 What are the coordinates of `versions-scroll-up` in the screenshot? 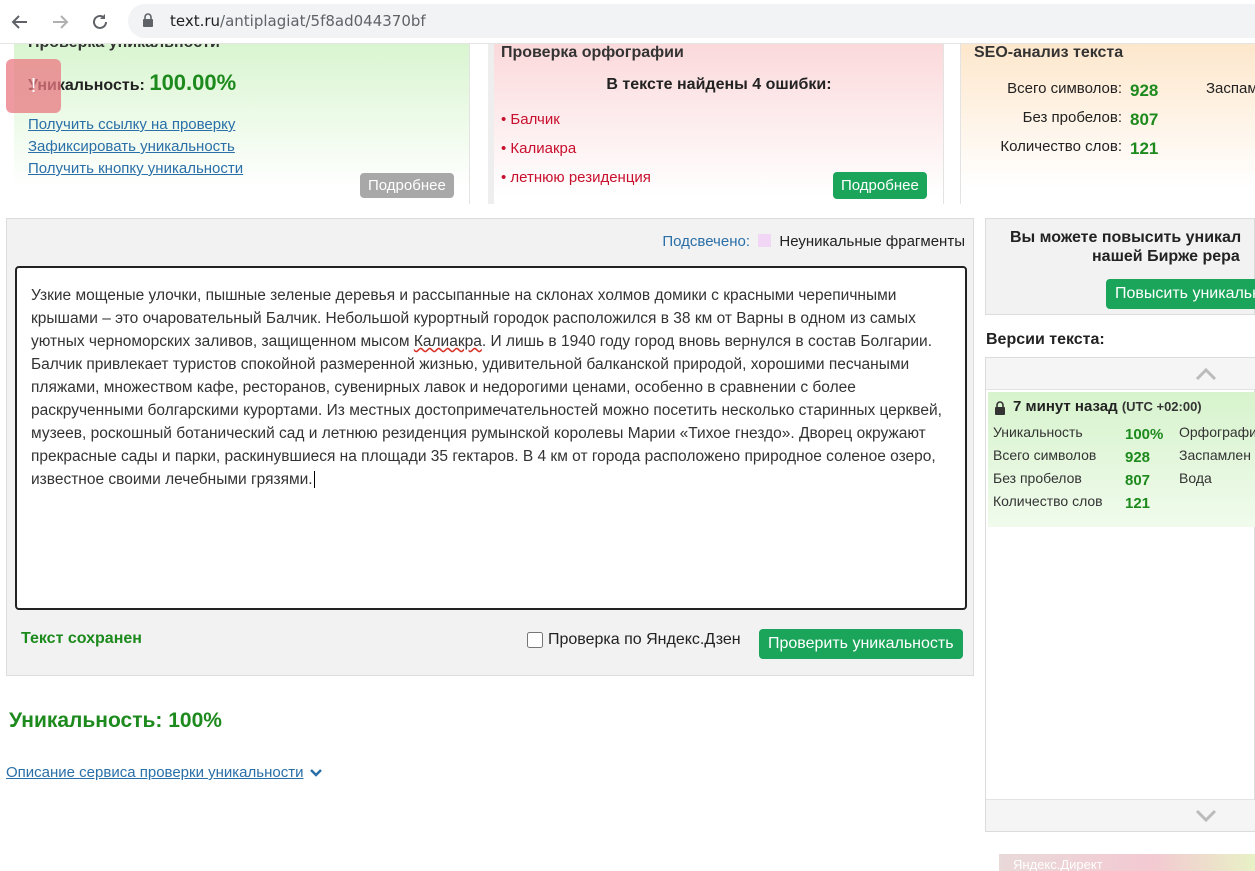 It's located at (1120, 374).